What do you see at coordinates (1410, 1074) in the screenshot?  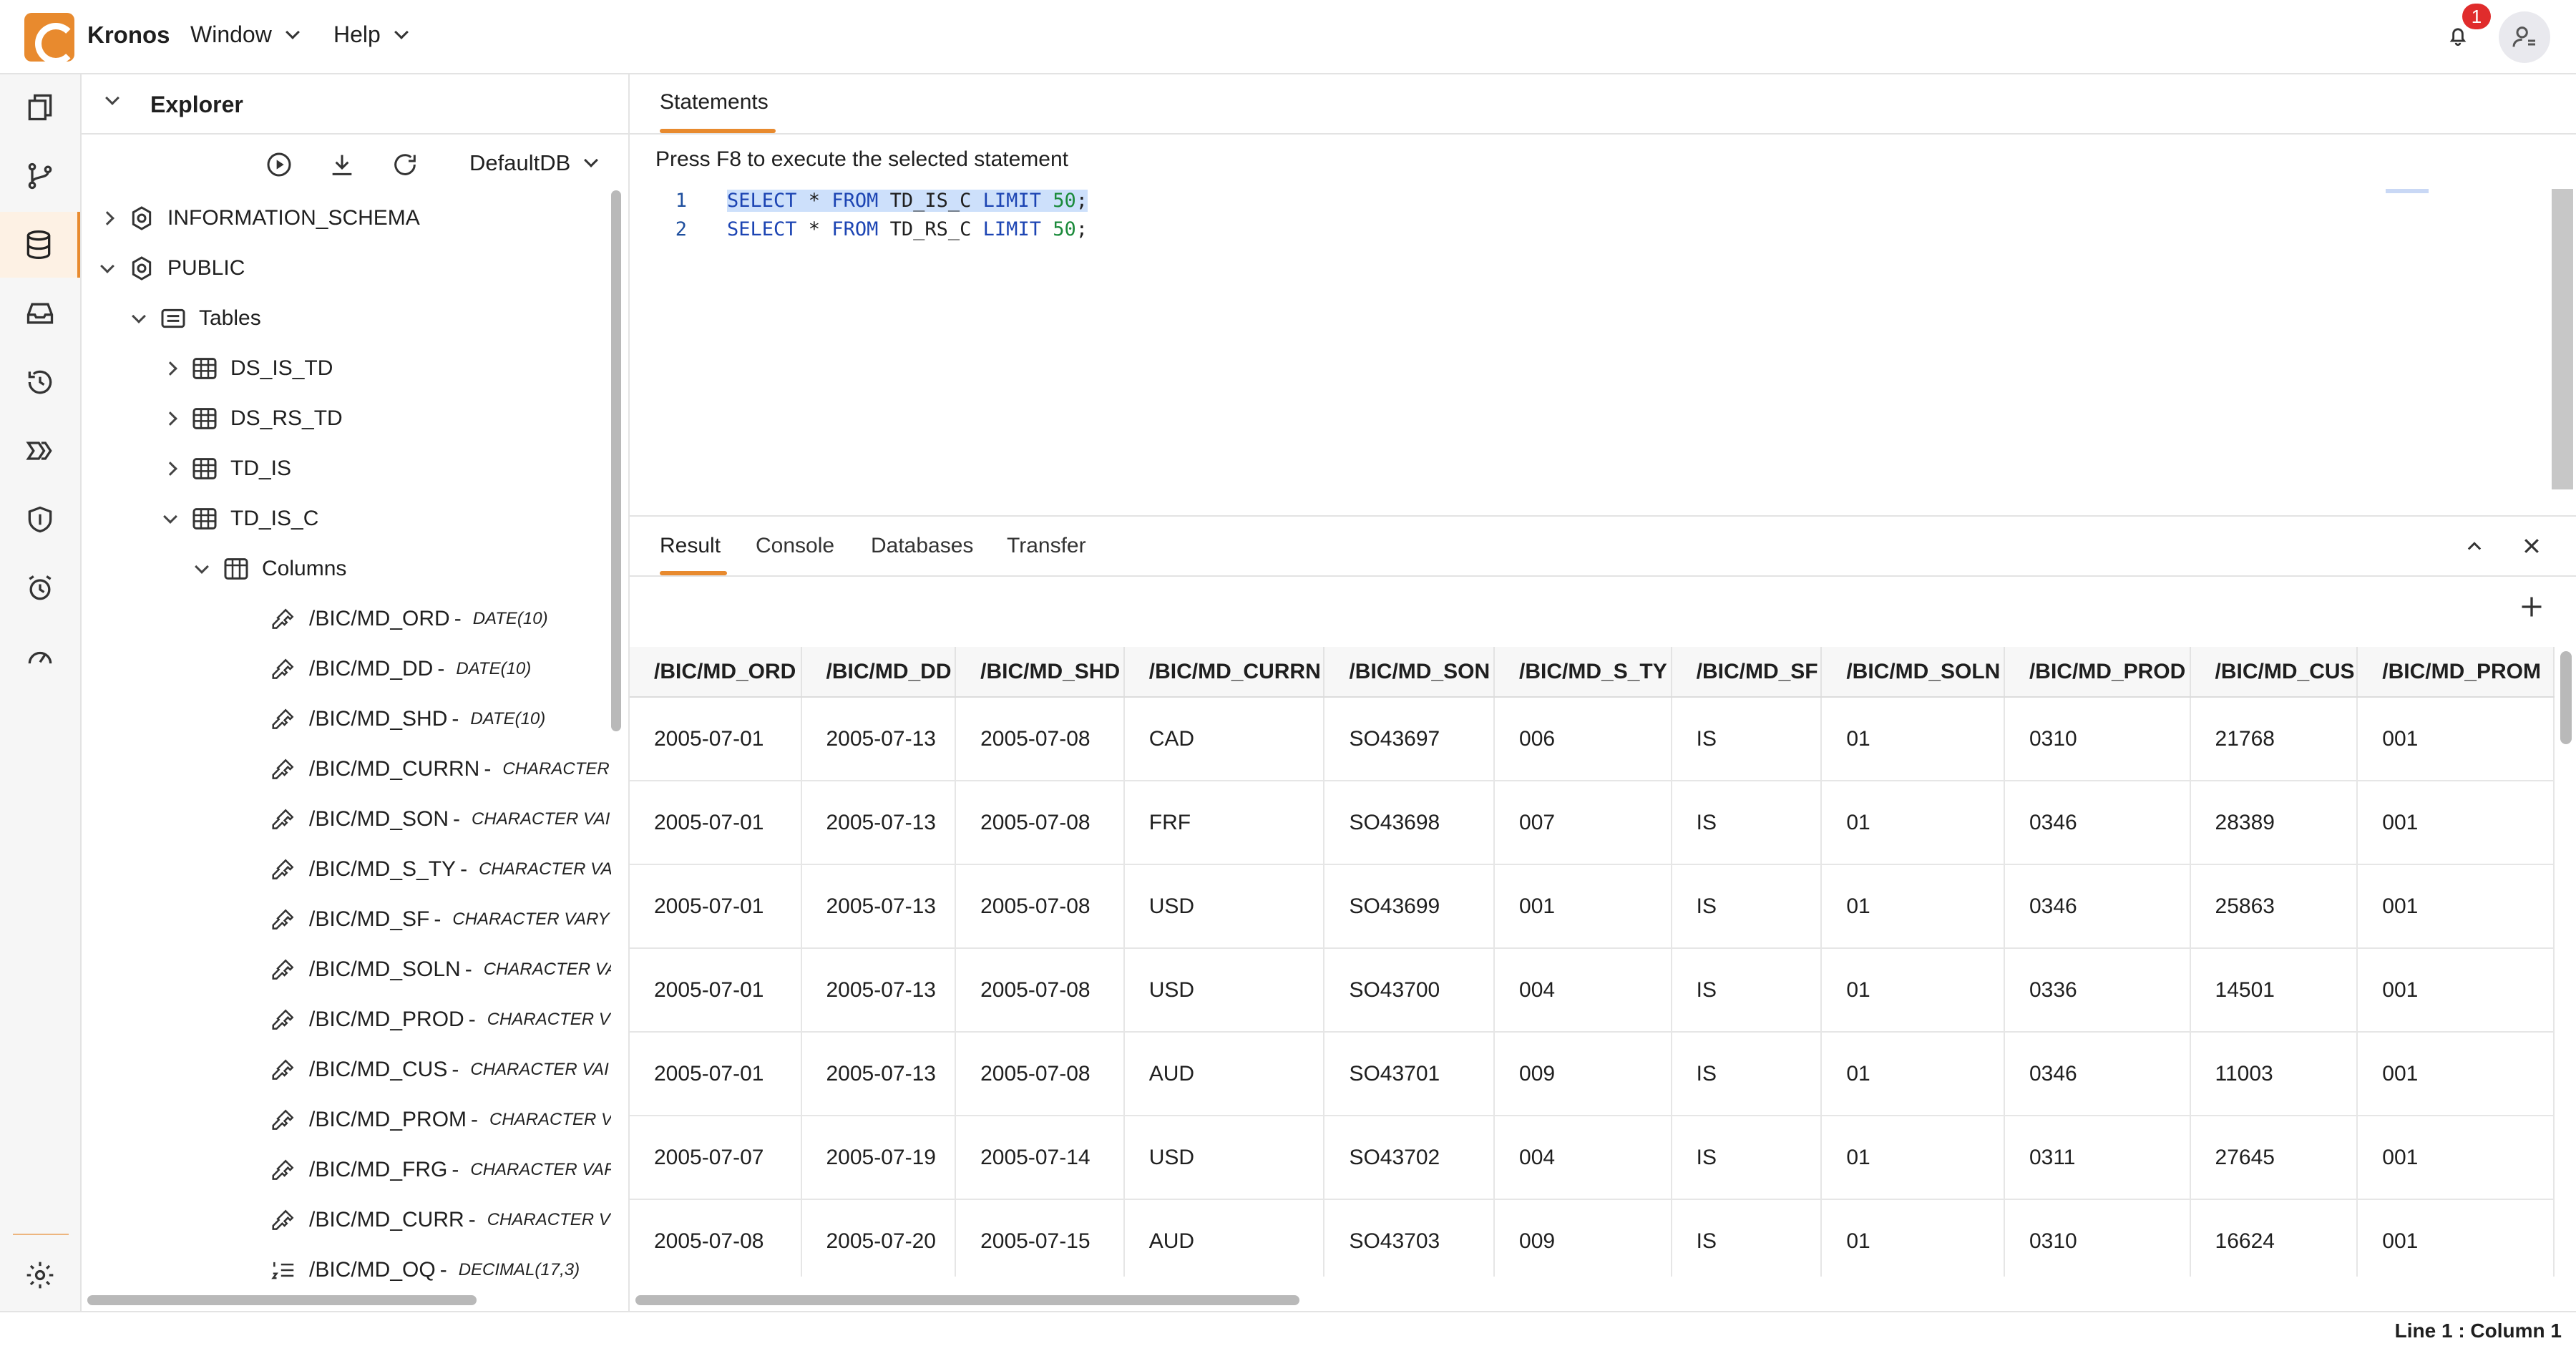 I see `table-cell: SO43701` at bounding box center [1410, 1074].